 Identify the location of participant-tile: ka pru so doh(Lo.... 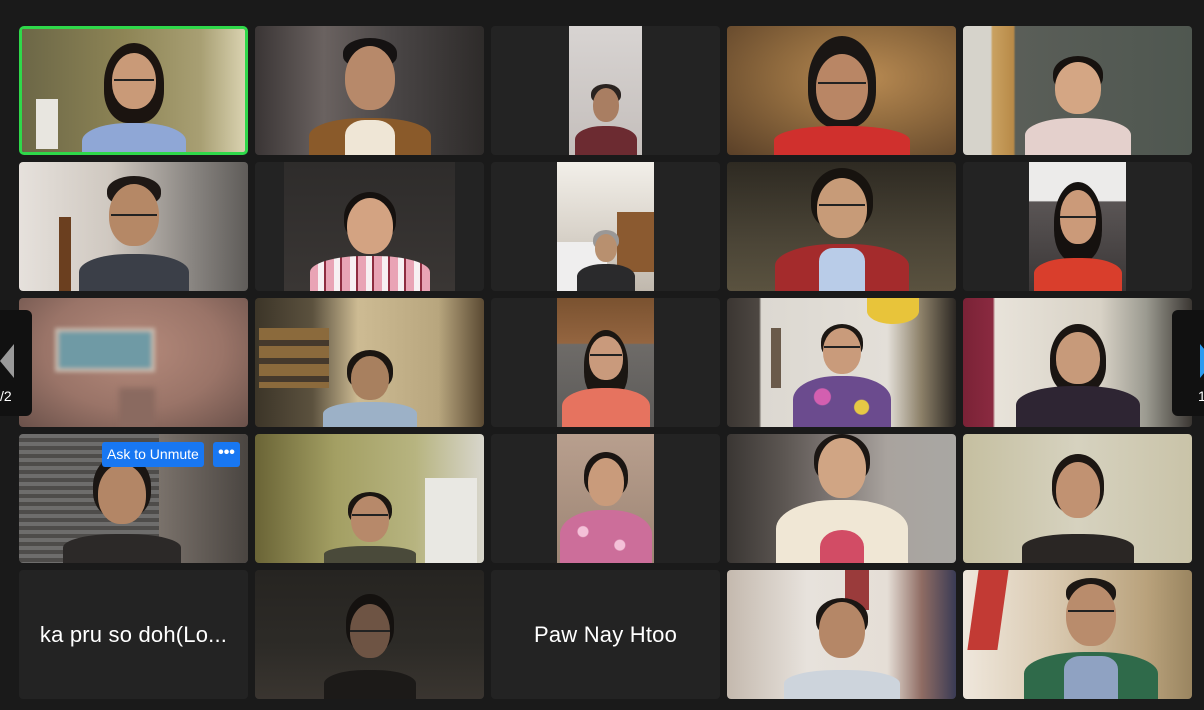
(133, 634).